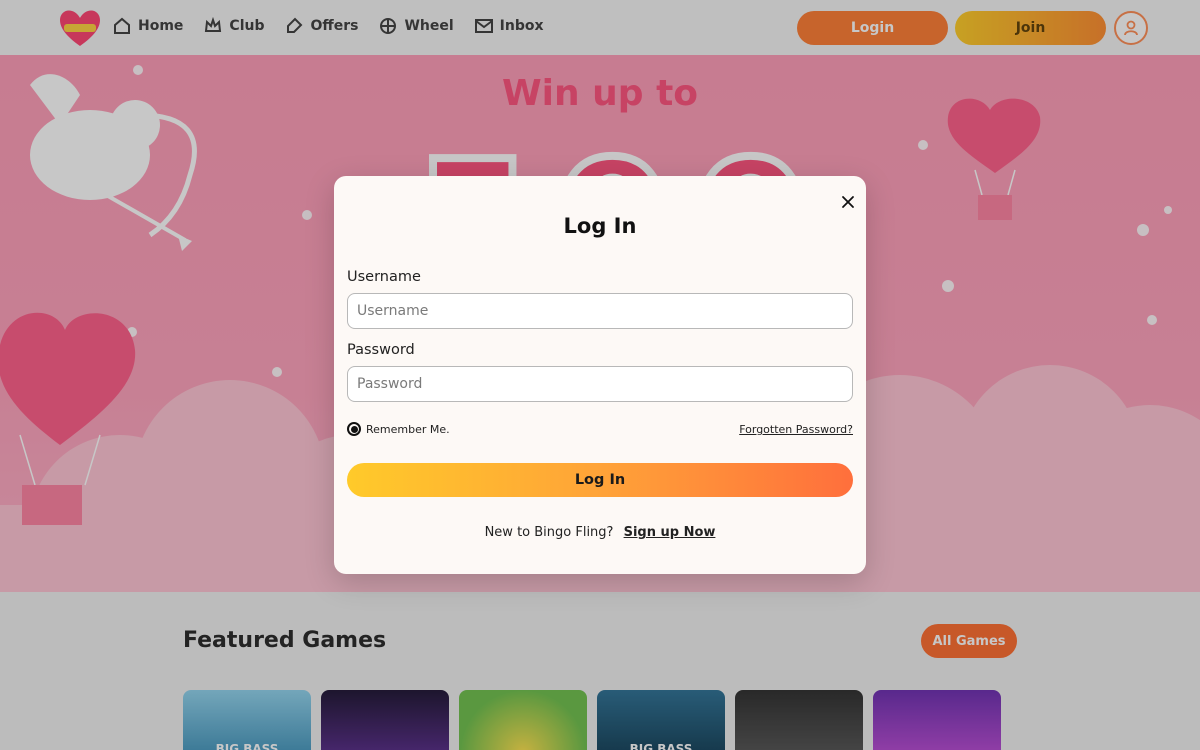  What do you see at coordinates (600, 480) in the screenshot?
I see `login-submit-button: Log In` at bounding box center [600, 480].